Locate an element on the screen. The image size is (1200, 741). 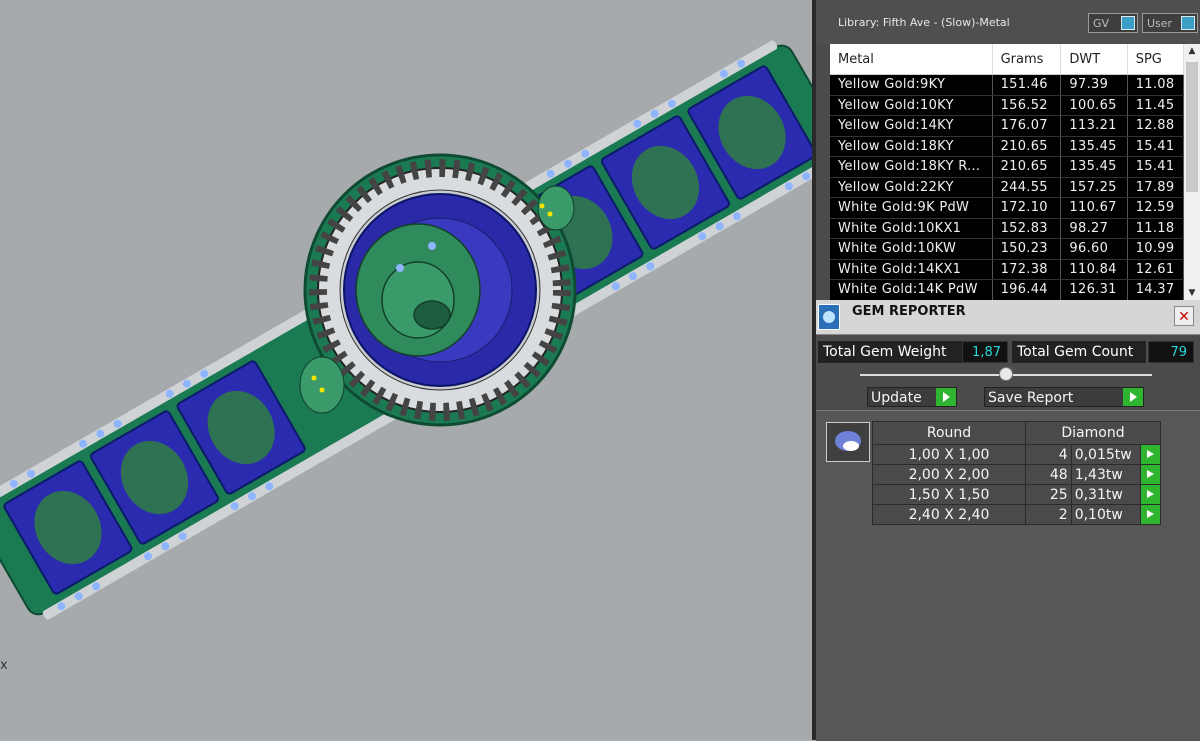
gem-weight-cell: 1,43tw is located at coordinates (1105, 474).